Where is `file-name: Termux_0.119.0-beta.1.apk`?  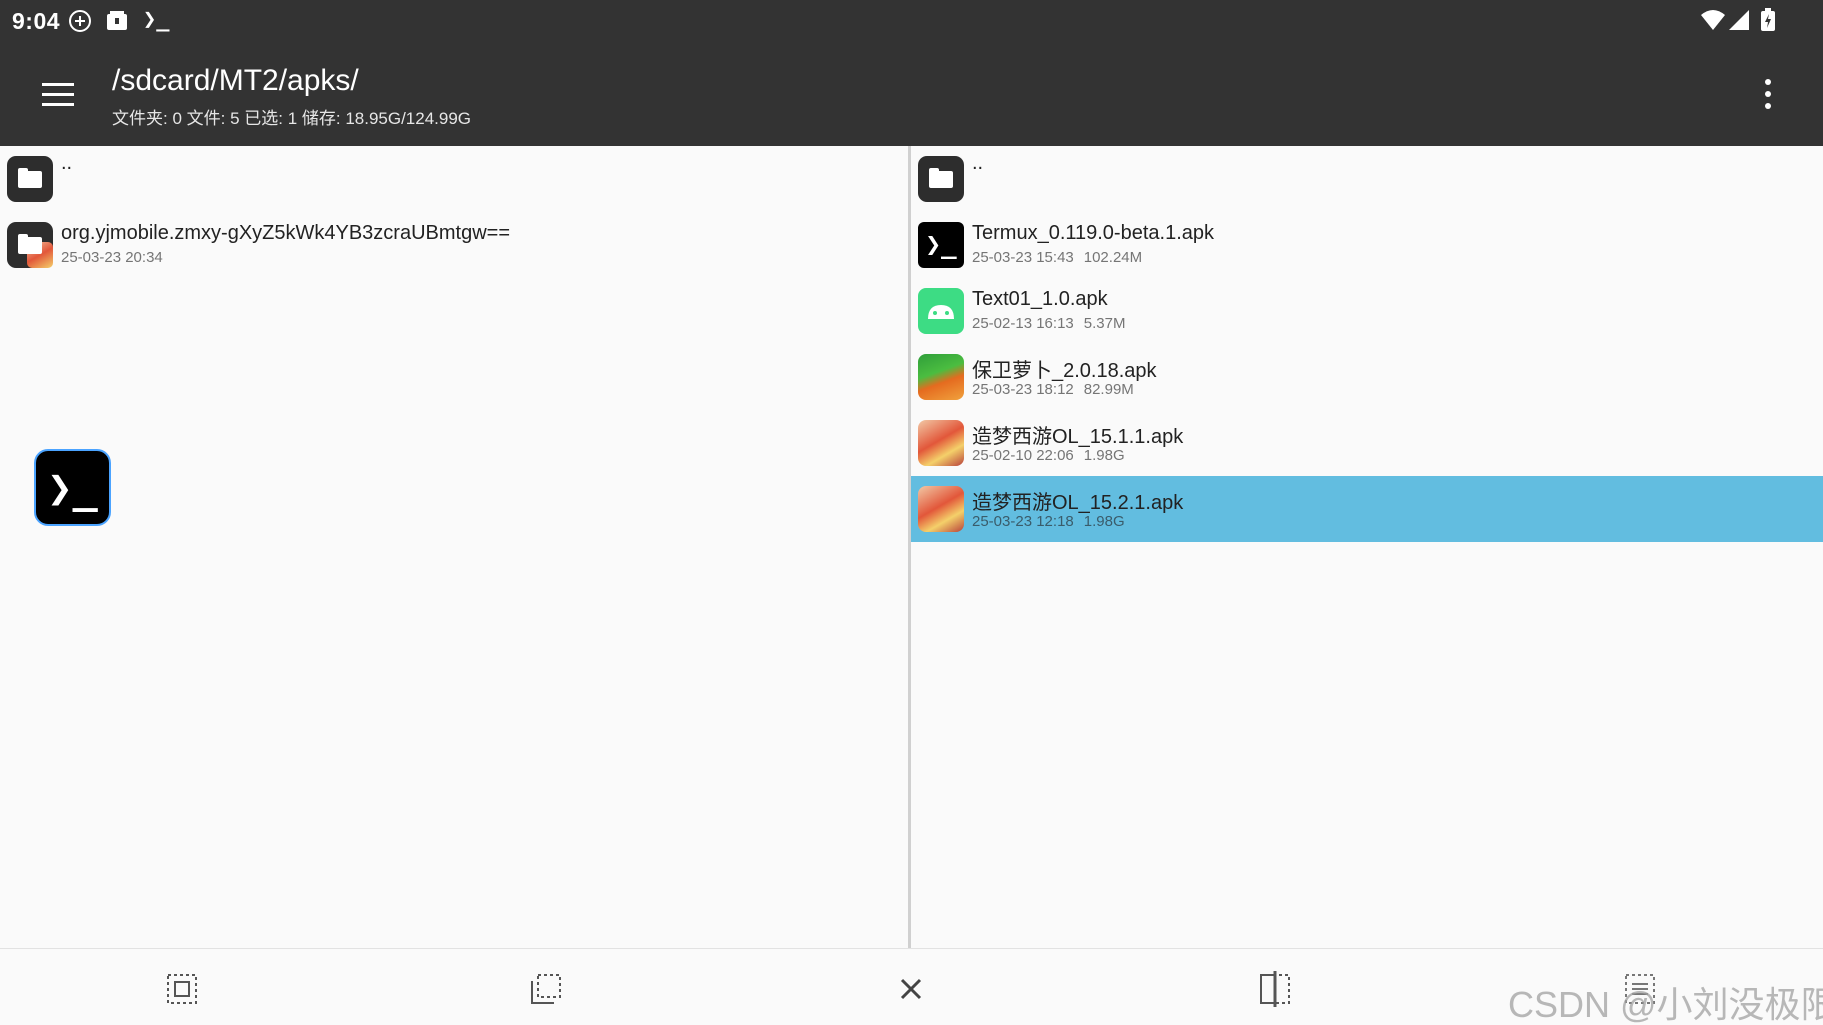
file-name: Termux_0.119.0-beta.1.apk is located at coordinates (1093, 233).